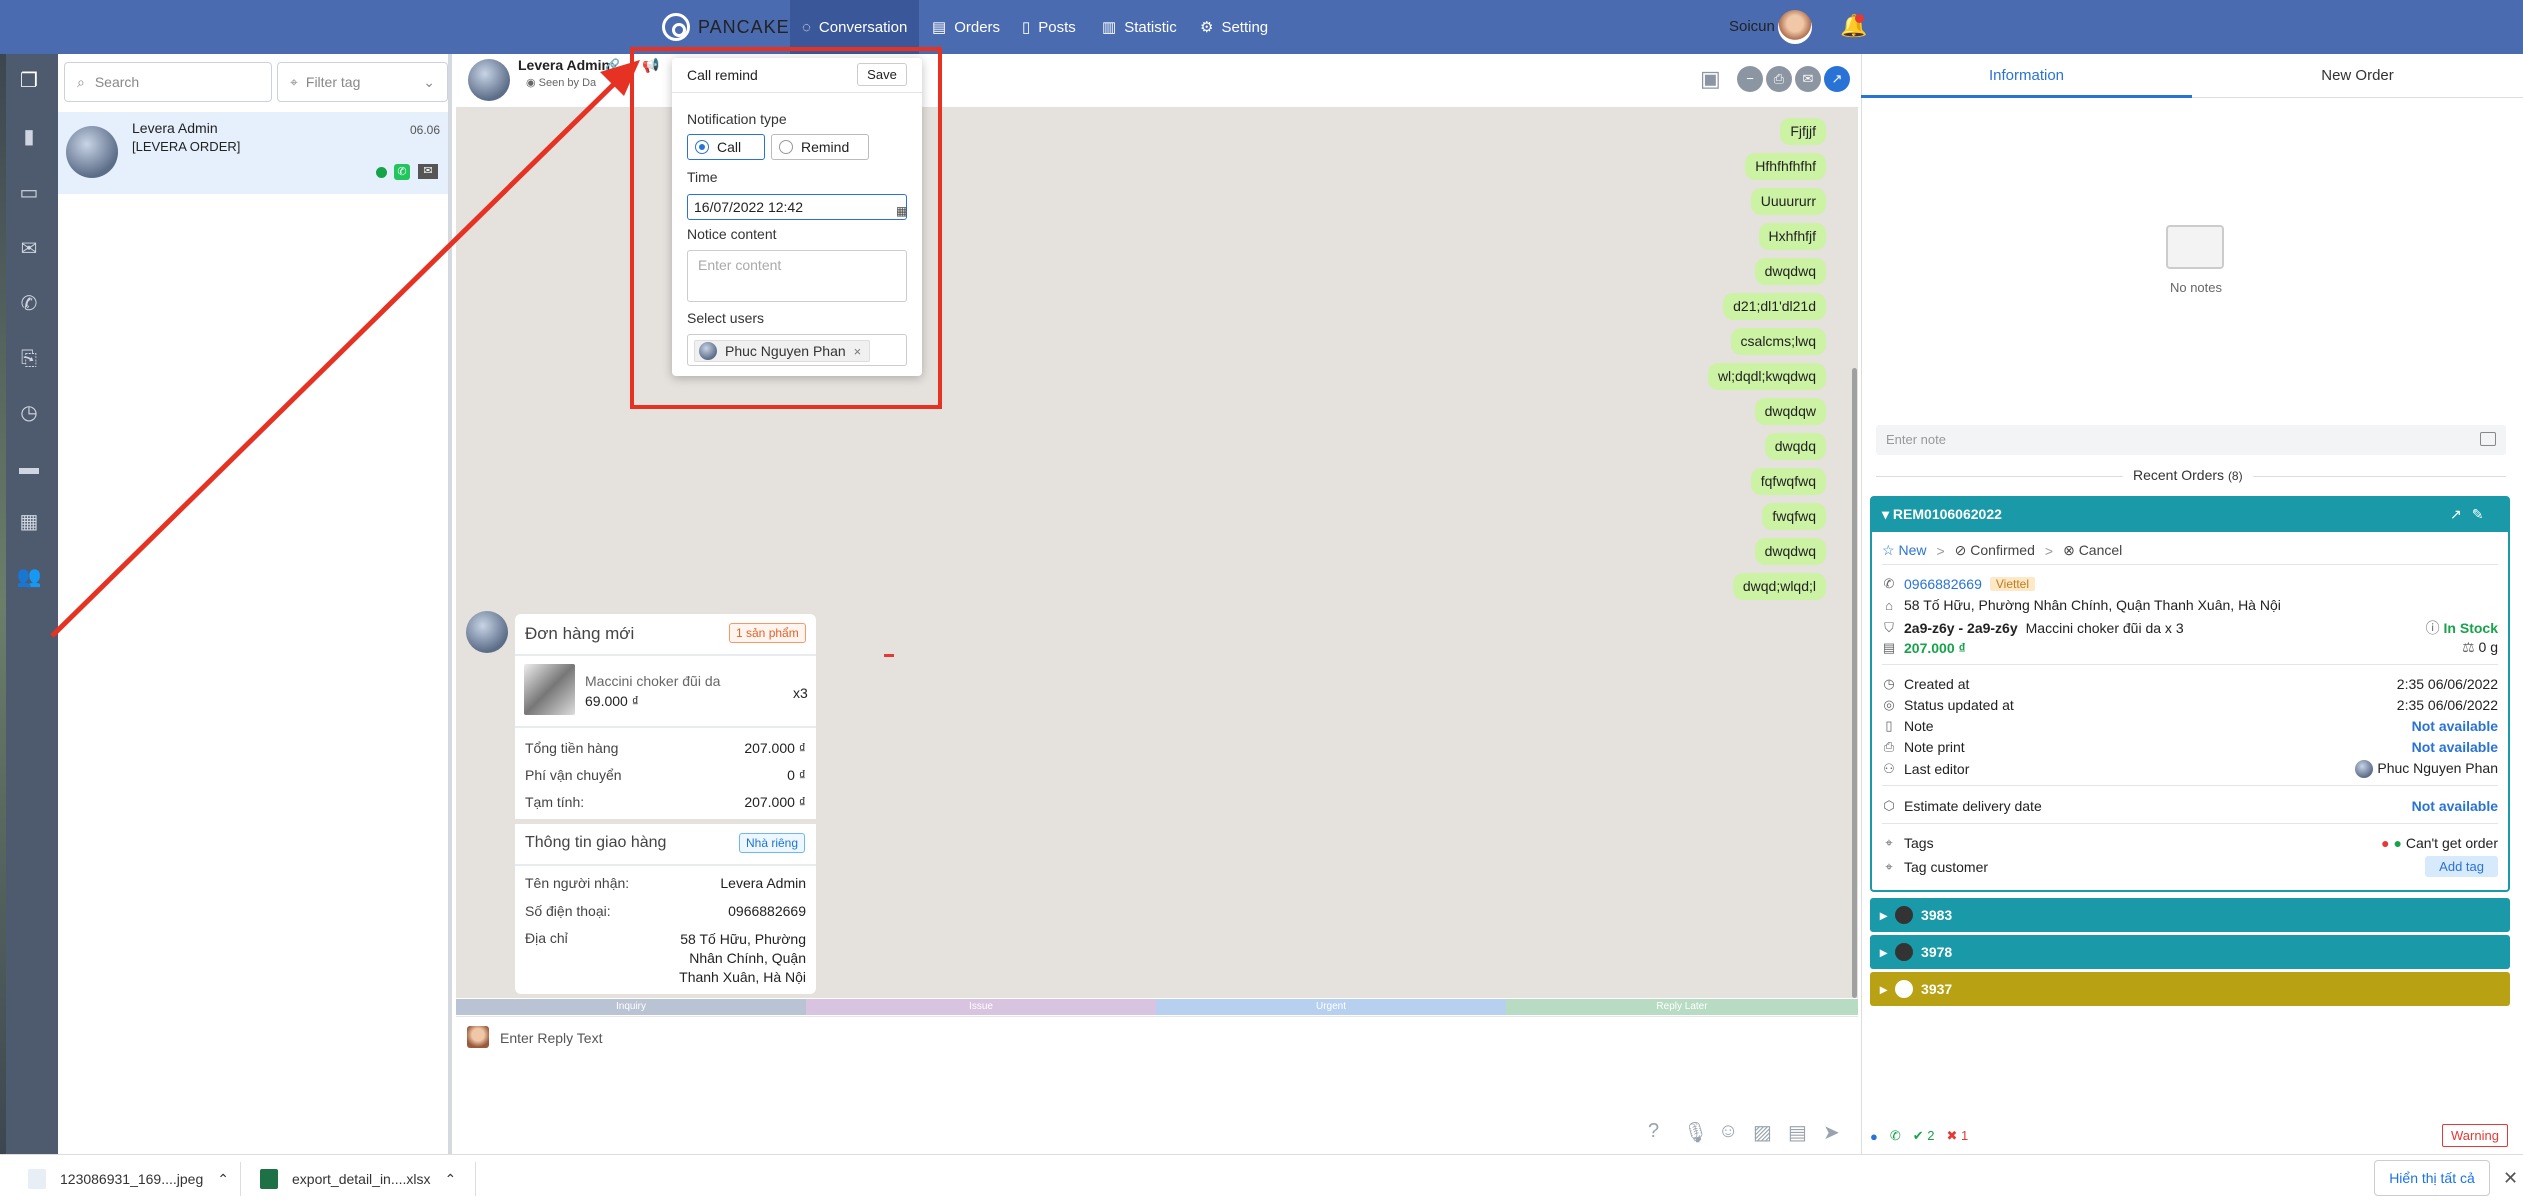 Image resolution: width=2523 pixels, height=1204 pixels. Describe the element at coordinates (1762, 1132) in the screenshot. I see `image-icon: ▨` at that location.